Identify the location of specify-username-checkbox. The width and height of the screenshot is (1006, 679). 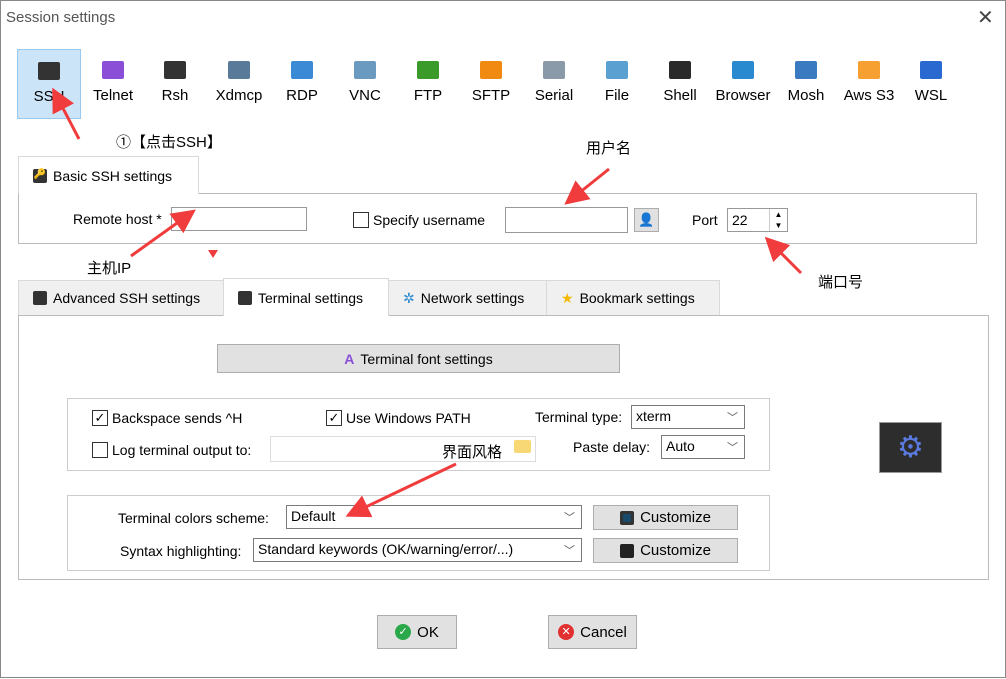
(361, 220).